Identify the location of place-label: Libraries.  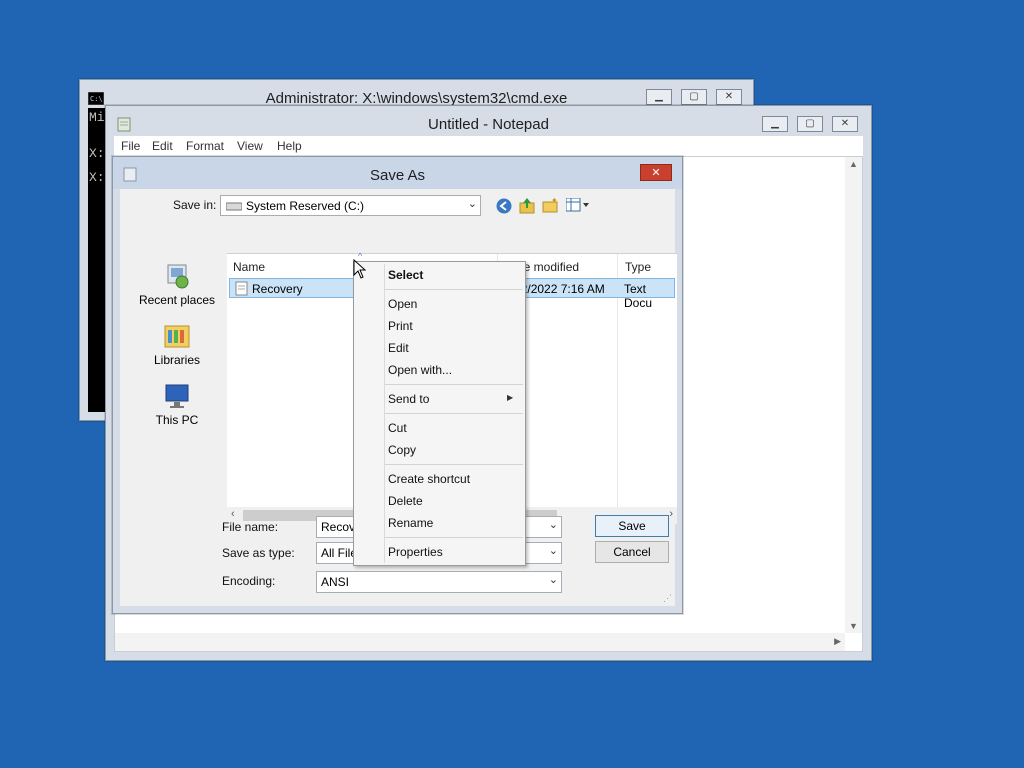
(177, 360).